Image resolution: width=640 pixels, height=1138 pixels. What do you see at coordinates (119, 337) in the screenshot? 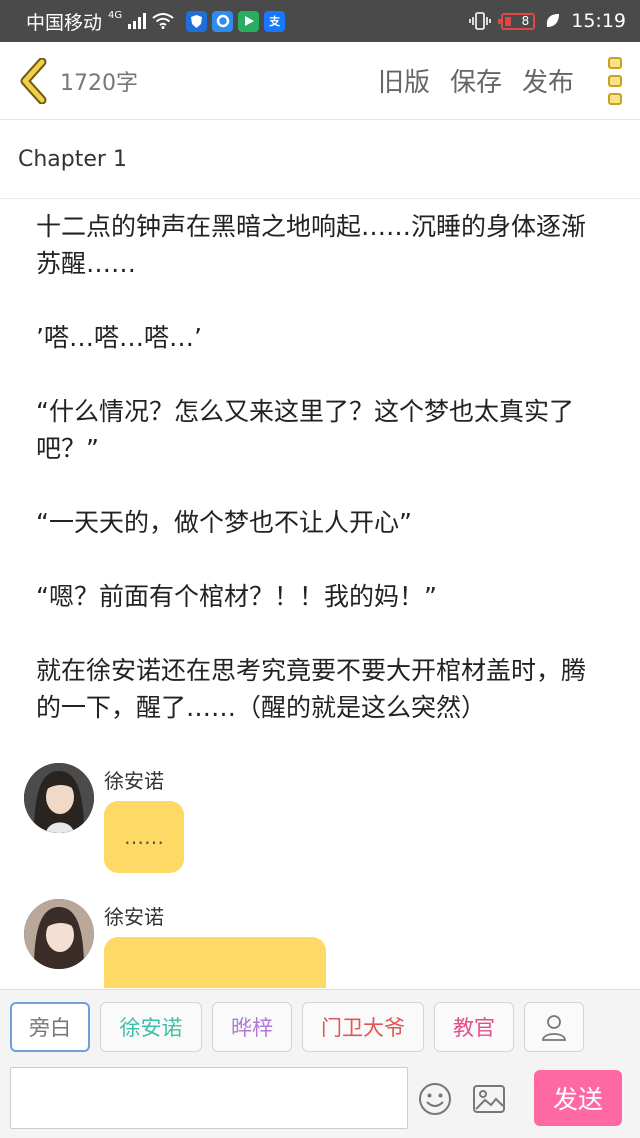
I see `narration-paragraph: ’嗒…嗒…嗒…’` at bounding box center [119, 337].